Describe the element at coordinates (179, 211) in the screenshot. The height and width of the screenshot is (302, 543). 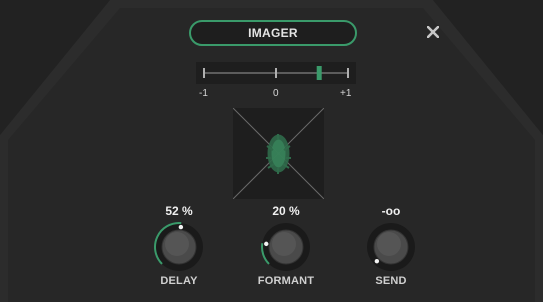
I see `delay-value: 52 %` at that location.